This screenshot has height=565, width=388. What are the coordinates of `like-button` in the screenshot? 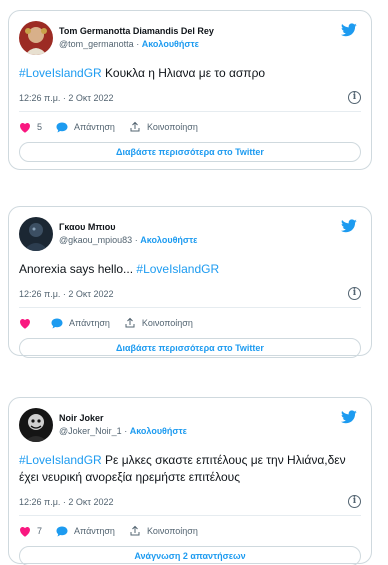 It's located at (28, 323).